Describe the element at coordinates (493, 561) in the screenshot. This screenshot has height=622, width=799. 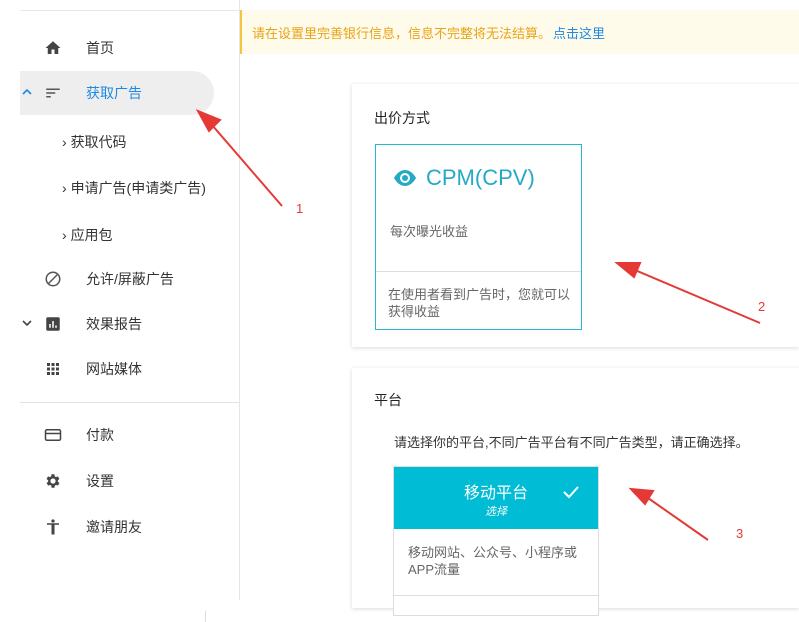
I see `mobile-platform-description: 移动网站、公众号、小程序或APP流量` at that location.